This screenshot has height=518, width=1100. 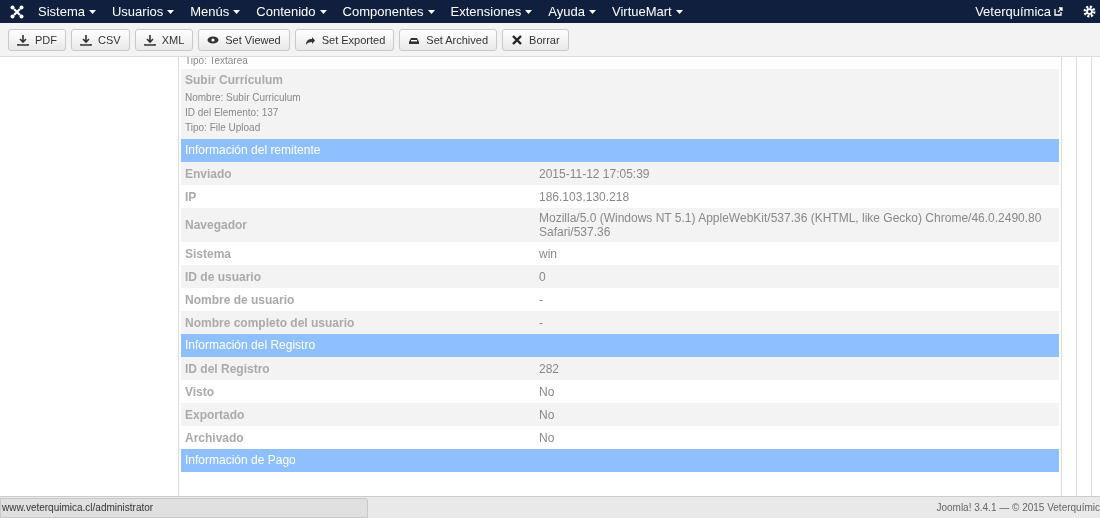 I want to click on toolbar-button: Set Viewed, so click(x=244, y=39).